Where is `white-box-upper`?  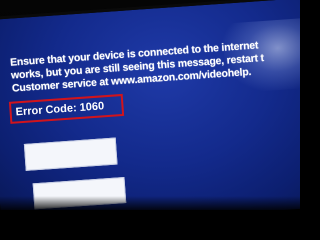
white-box-upper is located at coordinates (70, 154).